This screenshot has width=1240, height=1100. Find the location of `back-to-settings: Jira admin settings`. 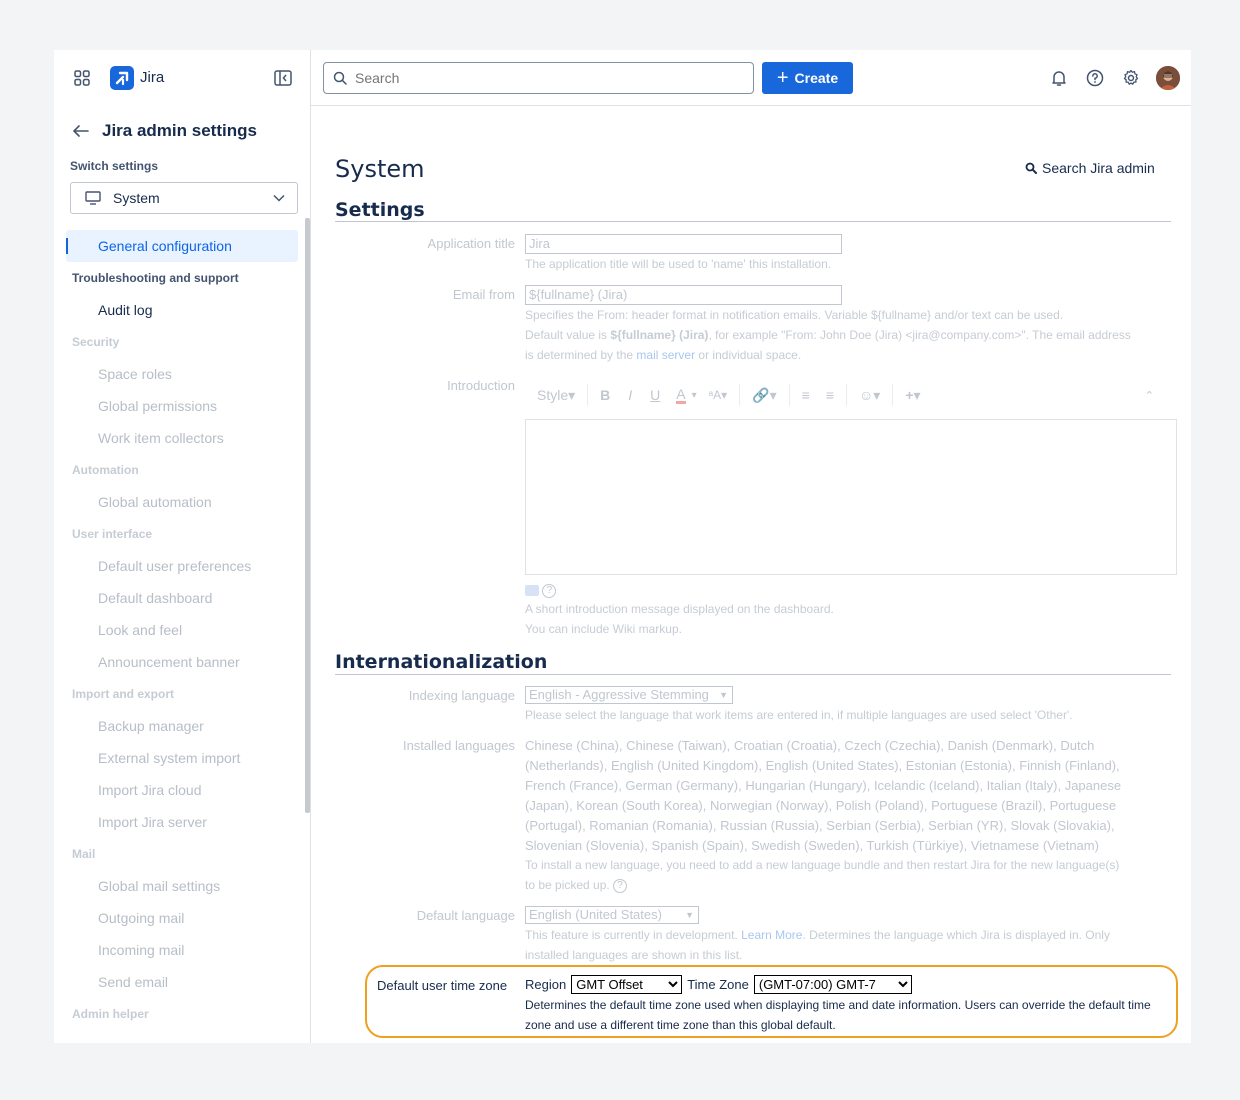

back-to-settings: Jira admin settings is located at coordinates (164, 131).